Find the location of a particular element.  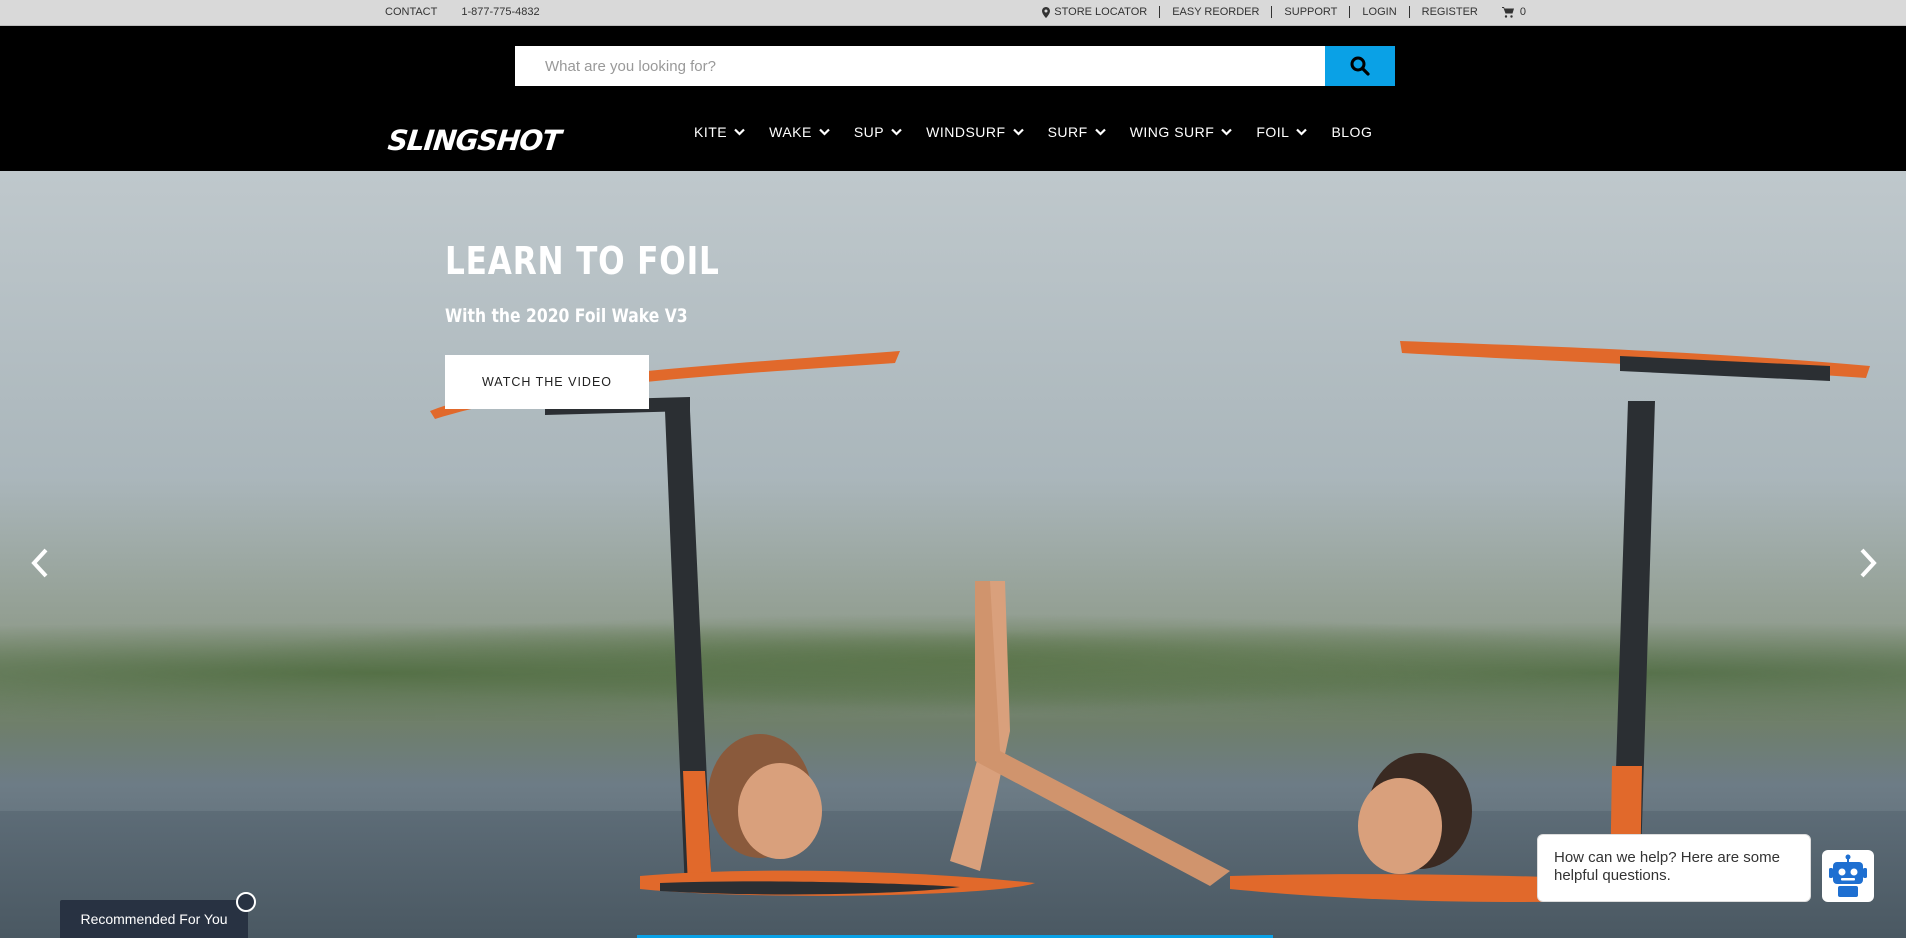

search-icon is located at coordinates (1360, 66).